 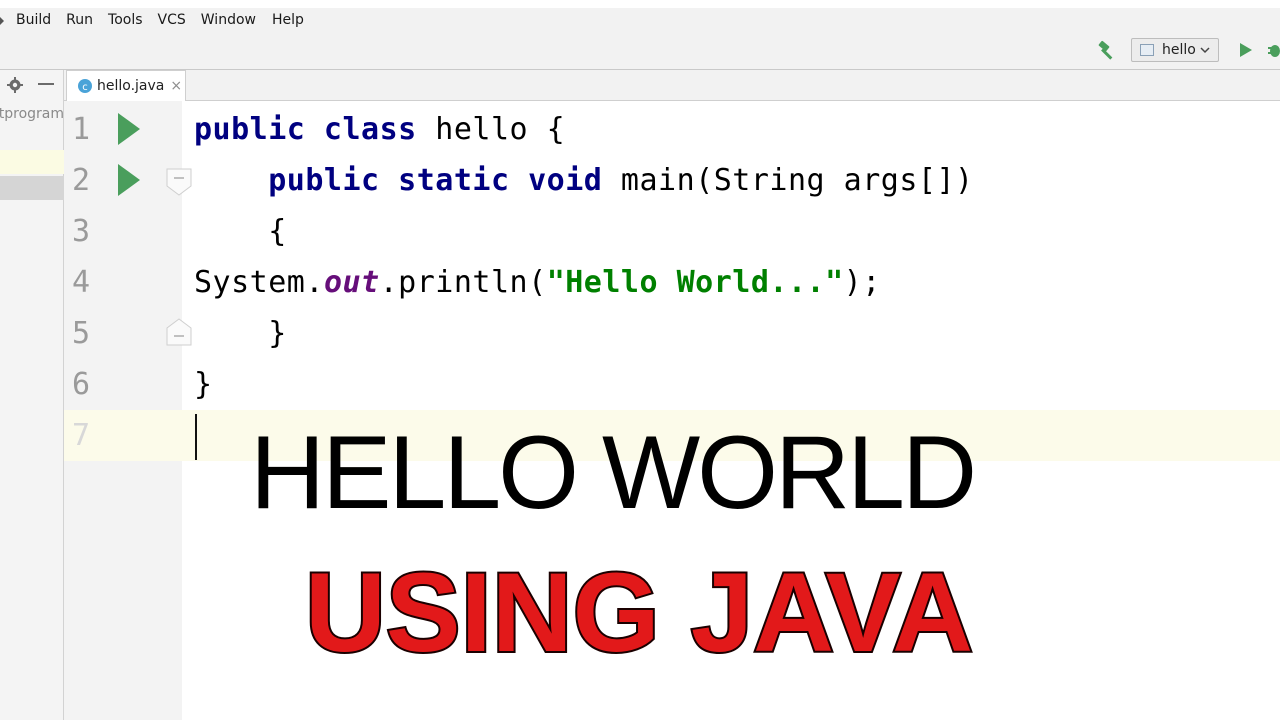 I want to click on run-icon, so click(x=1246, y=50).